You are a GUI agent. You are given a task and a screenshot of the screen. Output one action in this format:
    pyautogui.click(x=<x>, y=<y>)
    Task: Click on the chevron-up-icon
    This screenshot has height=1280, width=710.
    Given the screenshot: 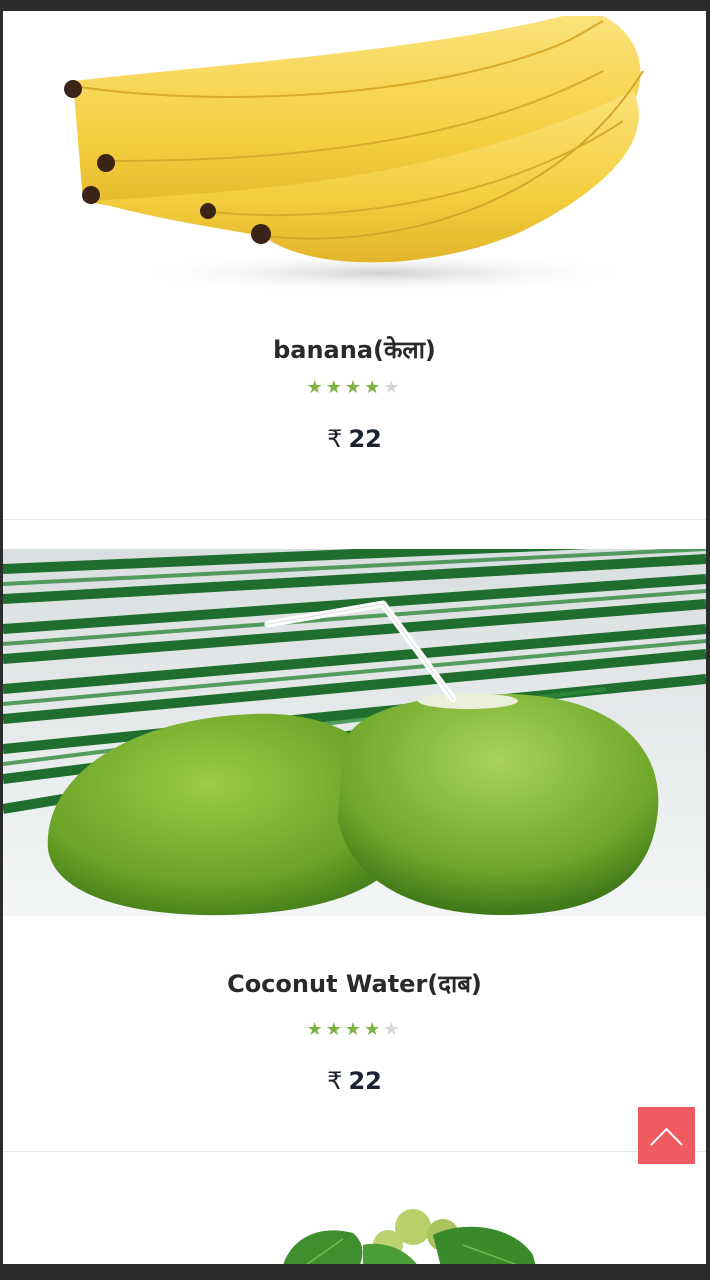 What is the action you would take?
    pyautogui.click(x=666, y=1136)
    